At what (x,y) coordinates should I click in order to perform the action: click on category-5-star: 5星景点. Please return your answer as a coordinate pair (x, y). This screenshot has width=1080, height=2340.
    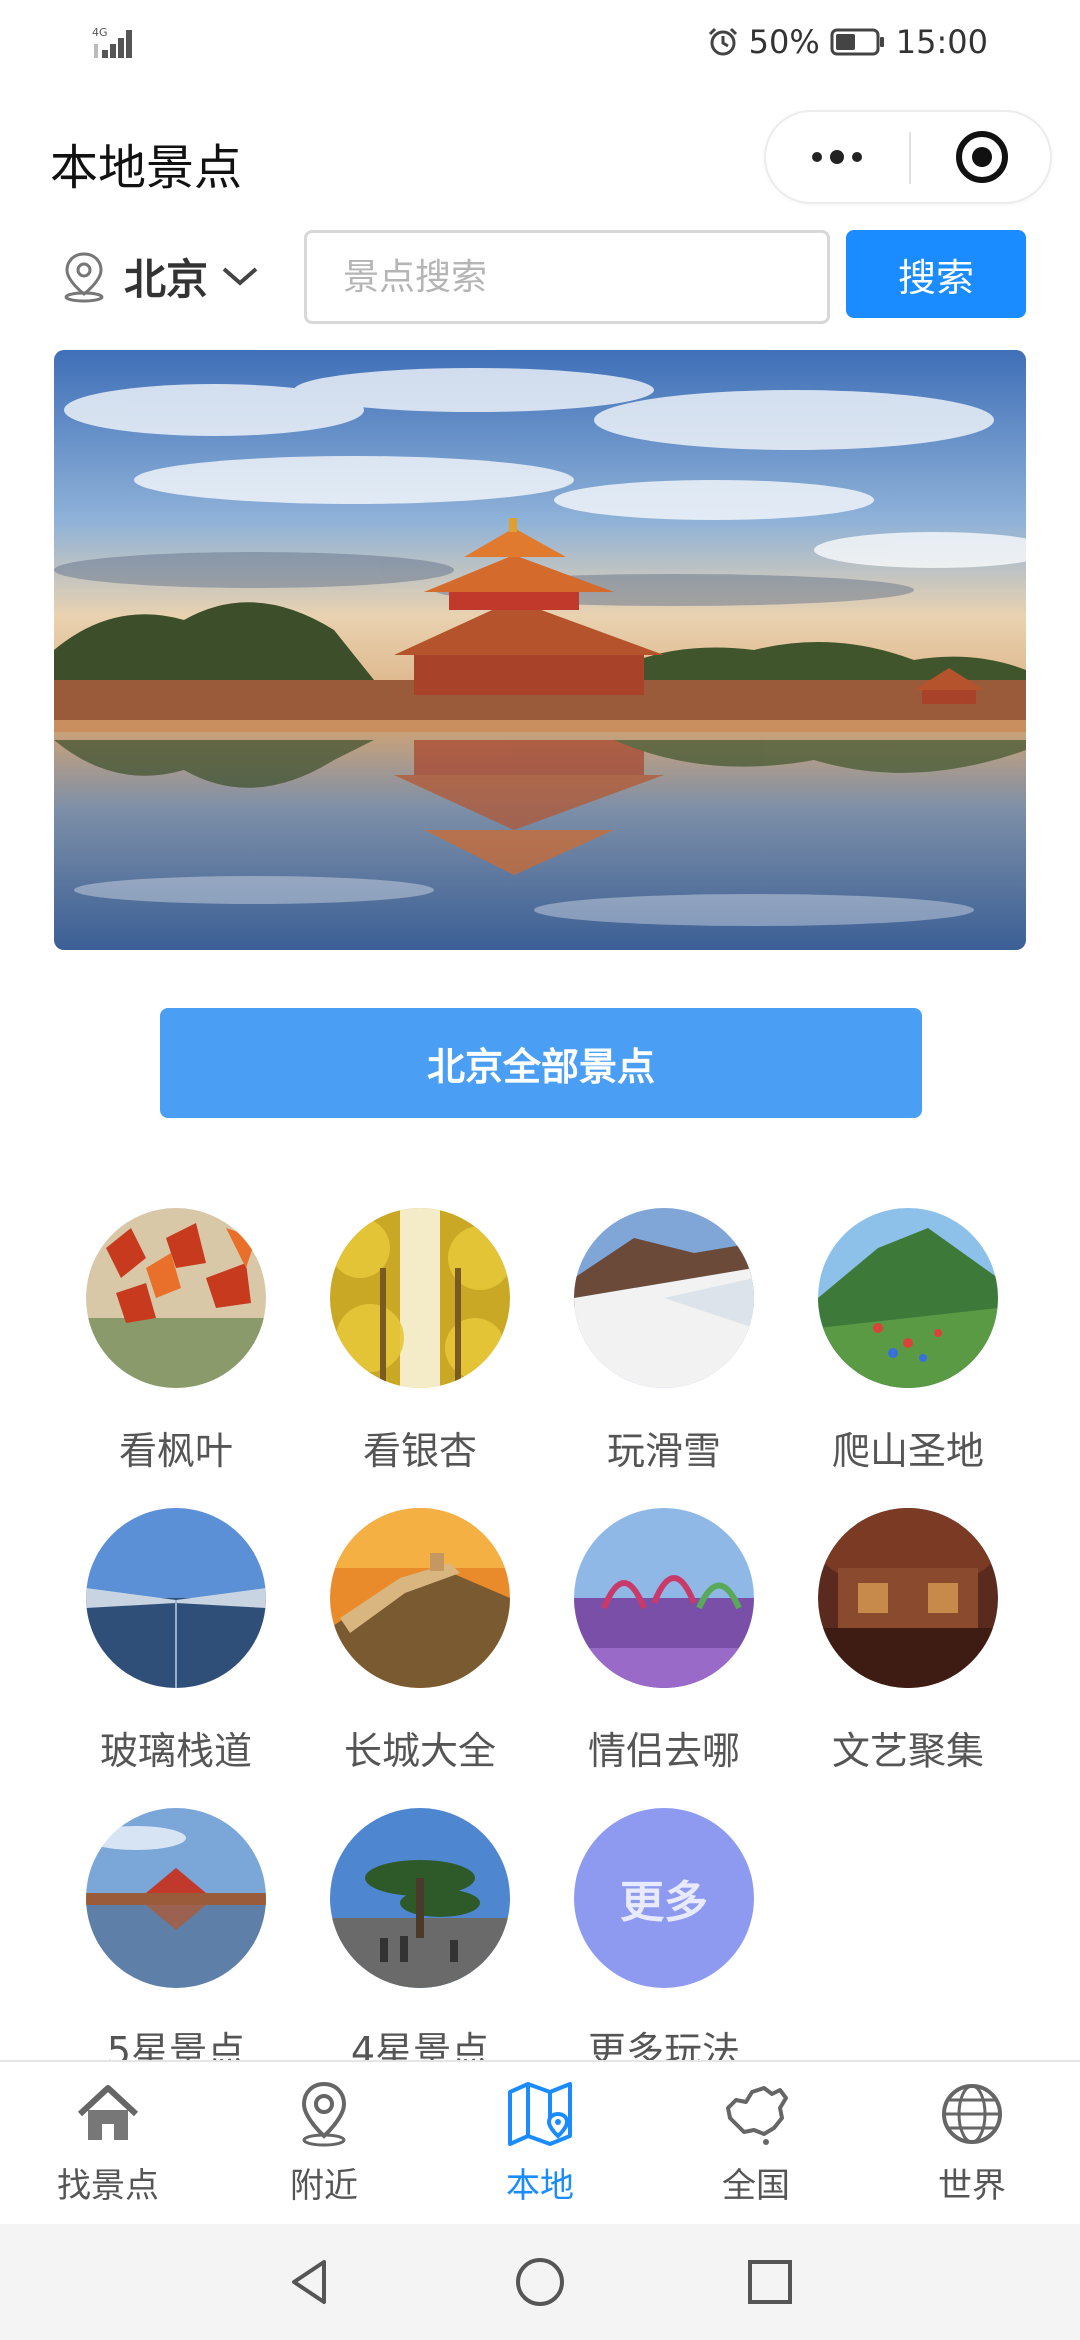
    Looking at the image, I should click on (176, 1940).